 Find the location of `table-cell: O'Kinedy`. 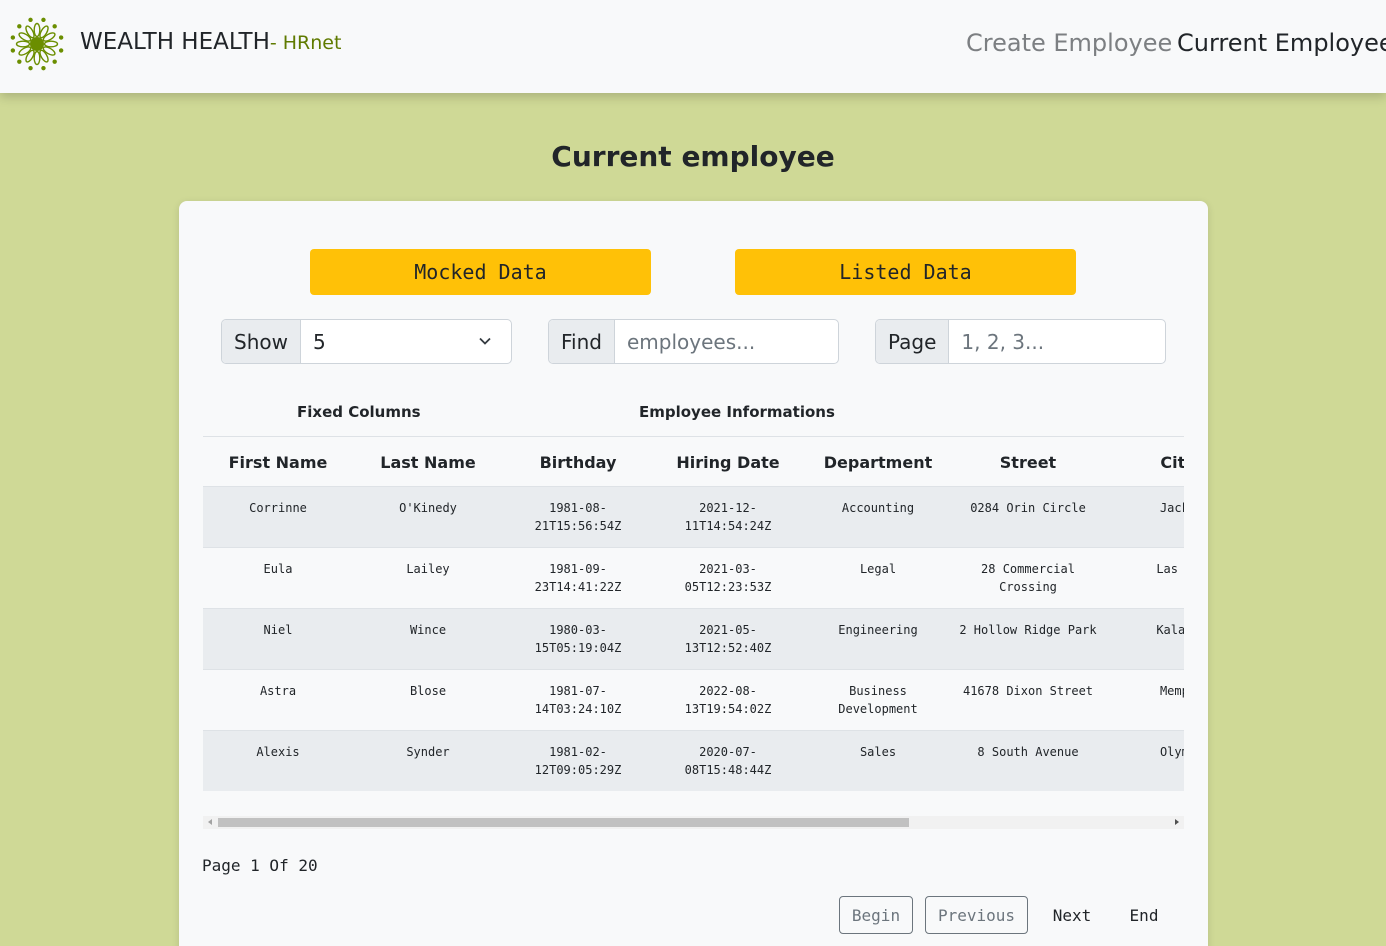

table-cell: O'Kinedy is located at coordinates (428, 508).